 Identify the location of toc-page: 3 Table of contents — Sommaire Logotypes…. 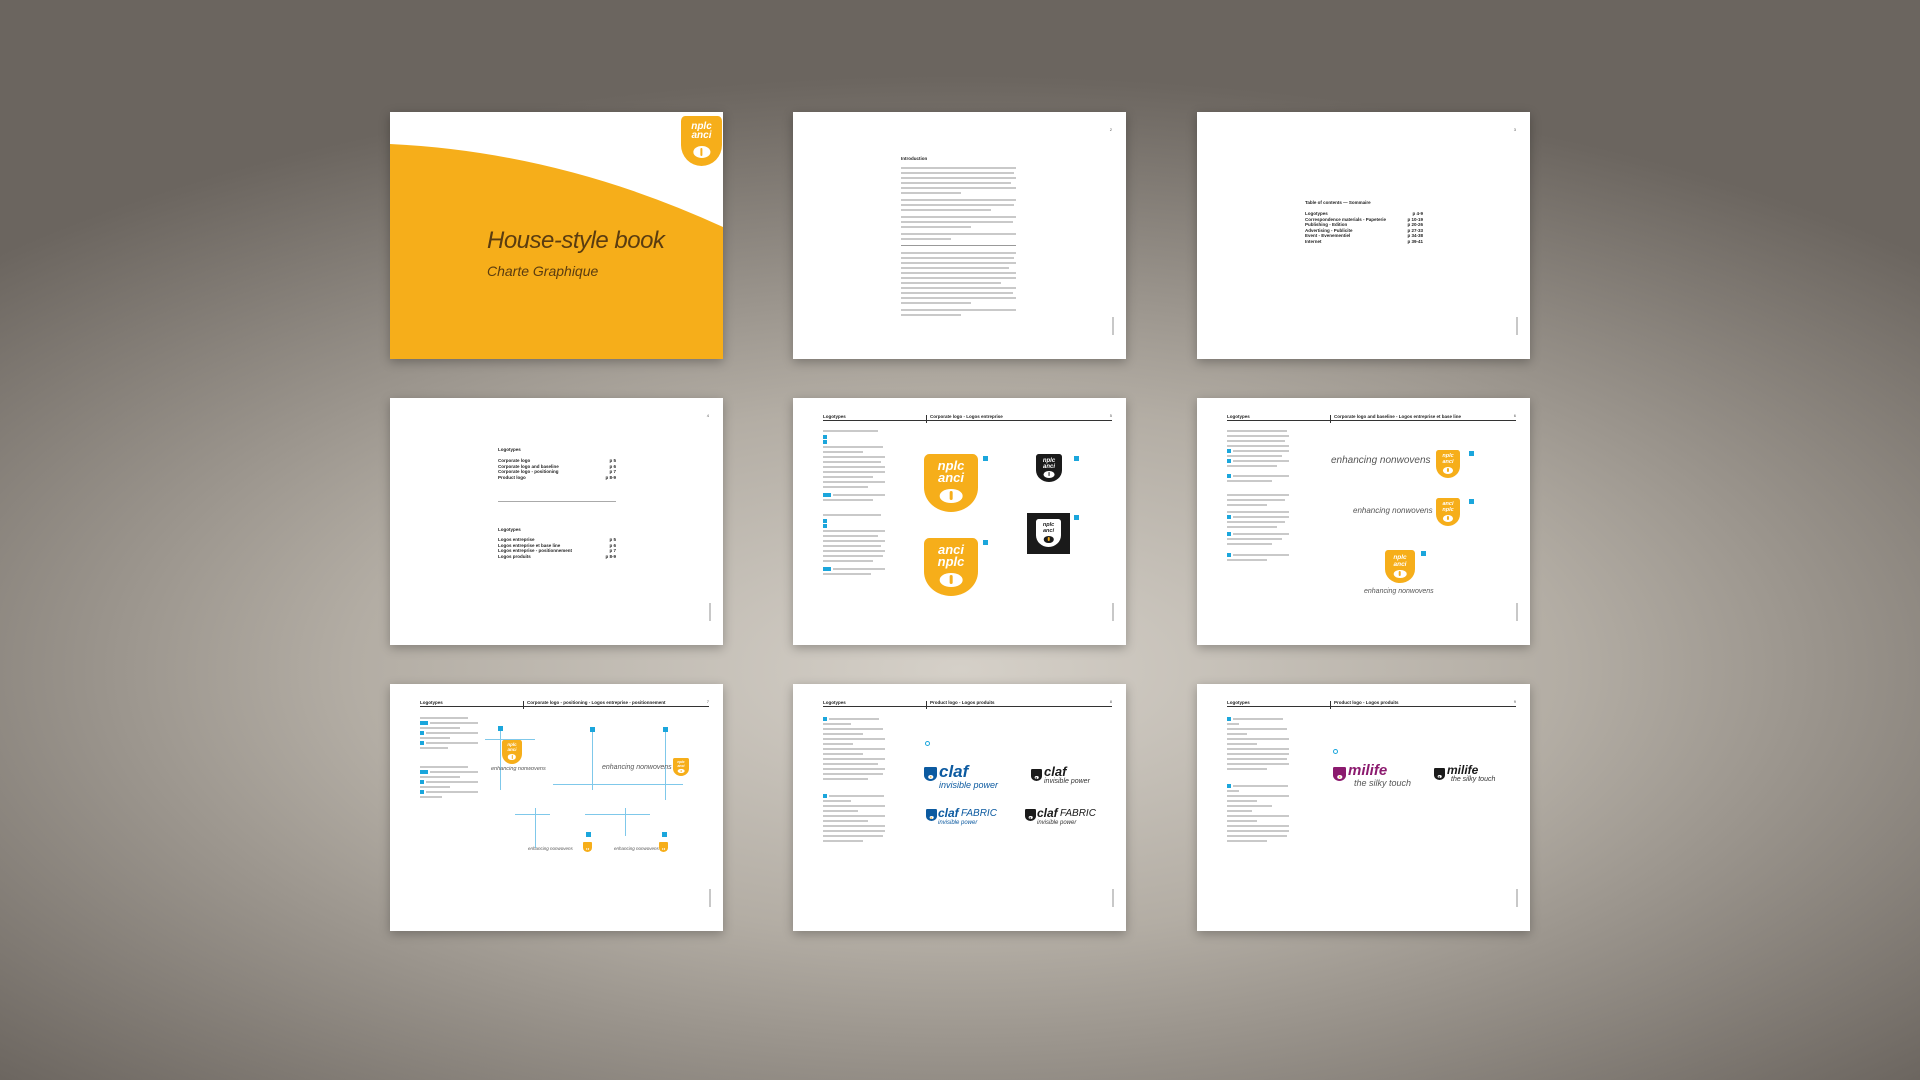
(1363, 235).